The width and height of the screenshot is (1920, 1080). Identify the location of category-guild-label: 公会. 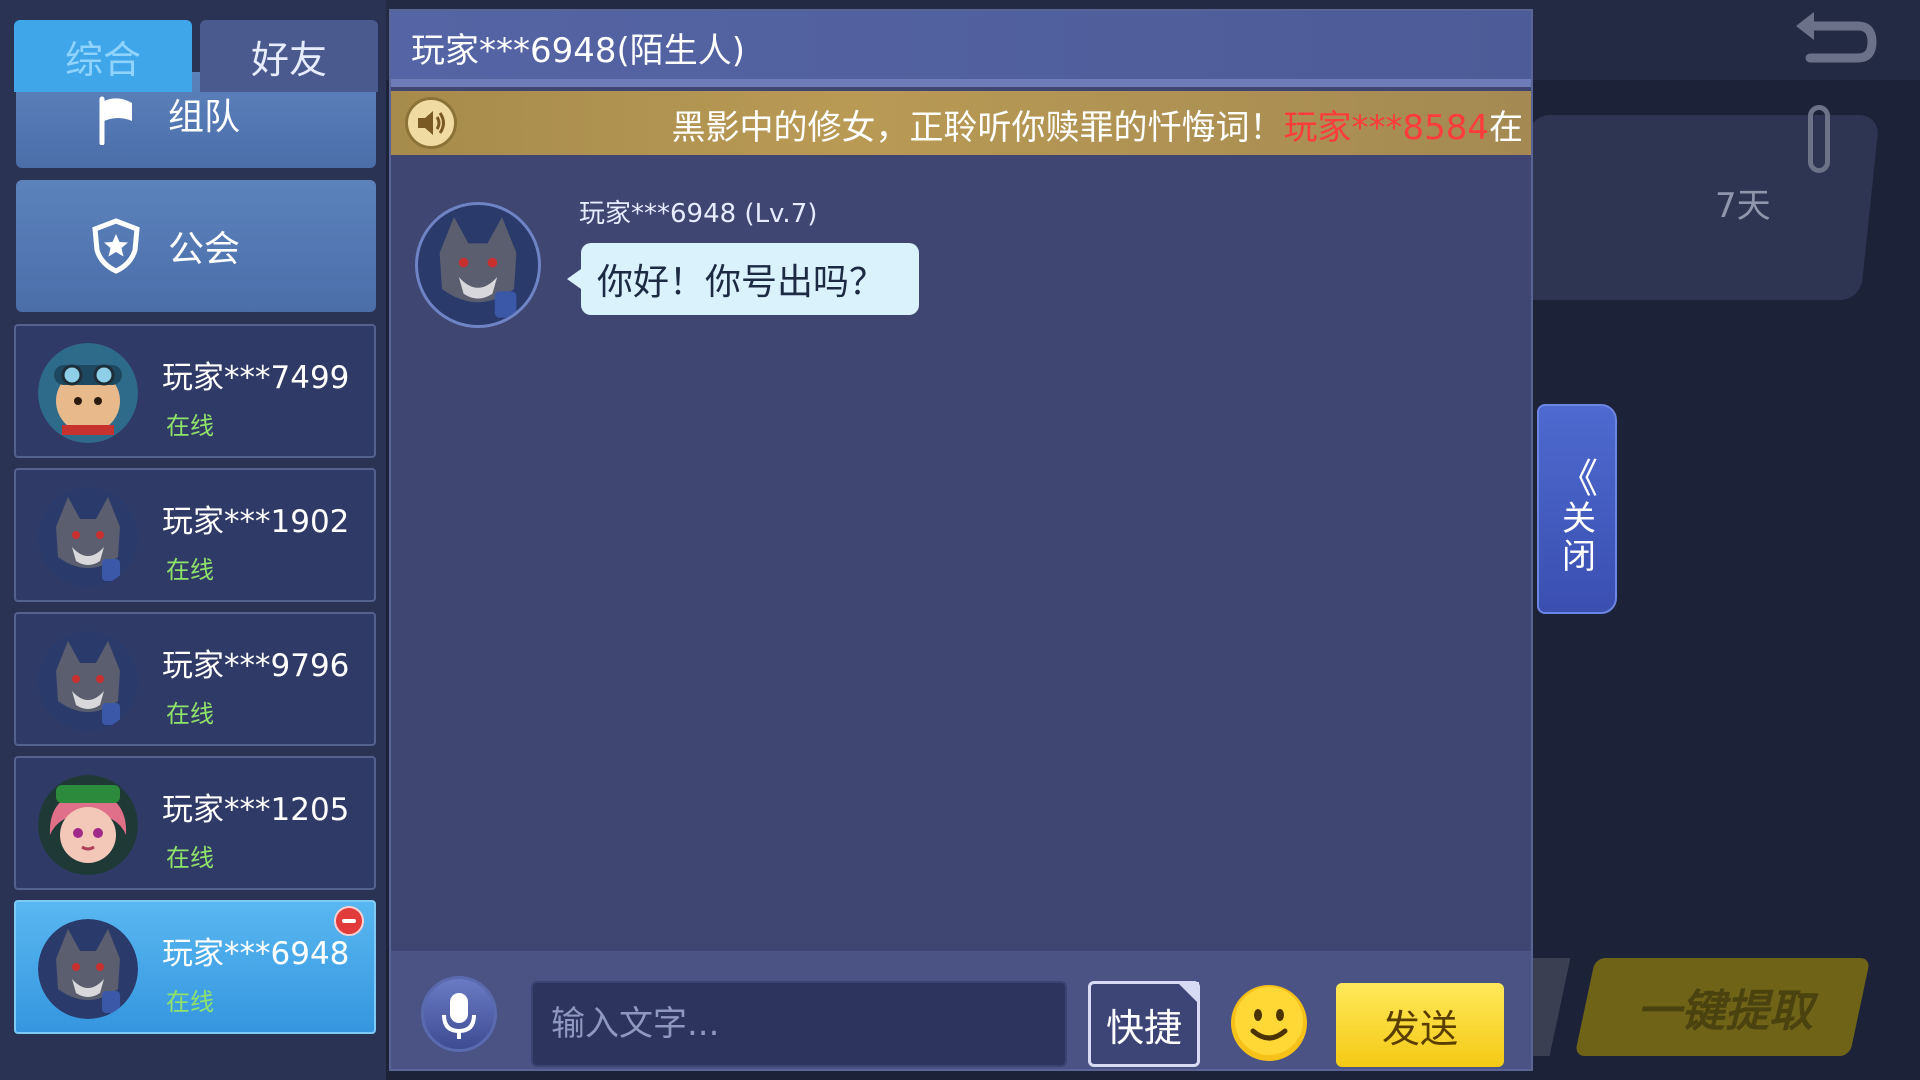
(204, 249).